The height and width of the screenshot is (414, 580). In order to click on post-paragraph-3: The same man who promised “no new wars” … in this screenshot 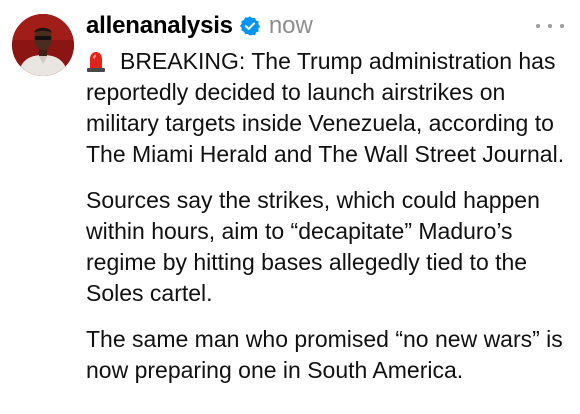, I will do `click(324, 354)`.